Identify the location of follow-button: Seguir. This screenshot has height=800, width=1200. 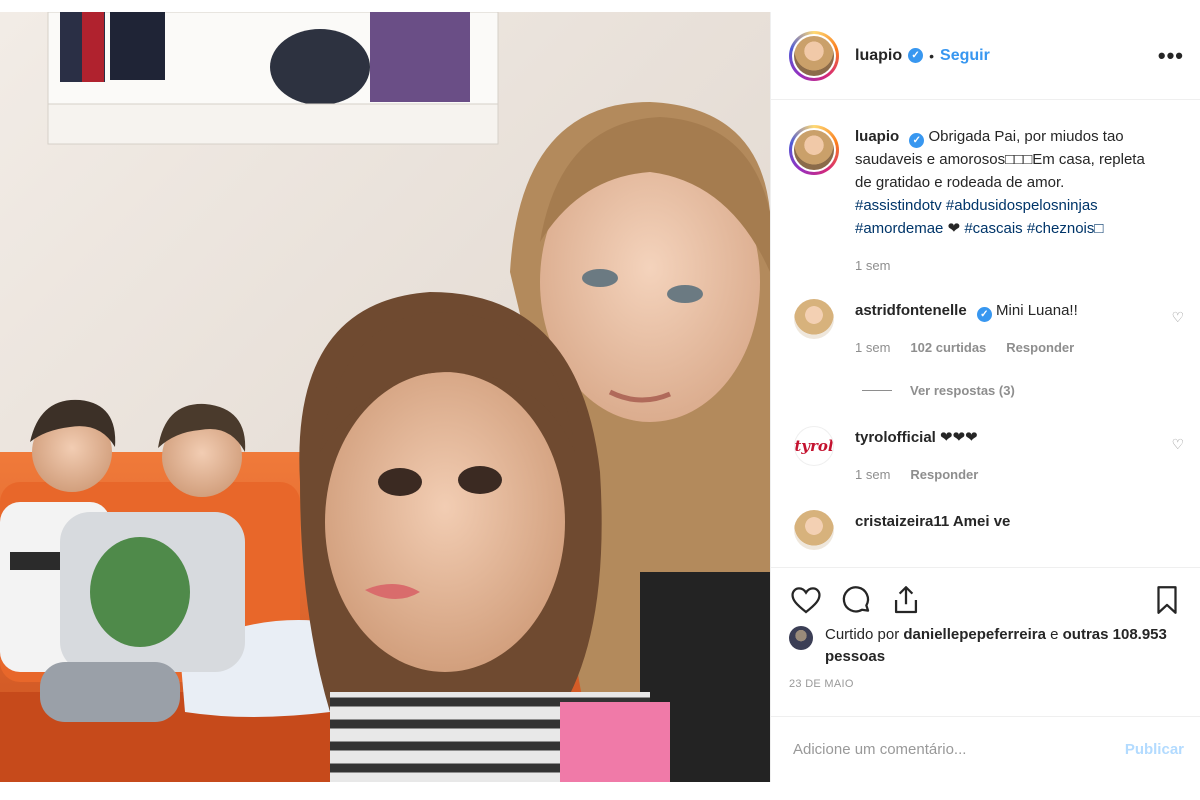
(965, 56).